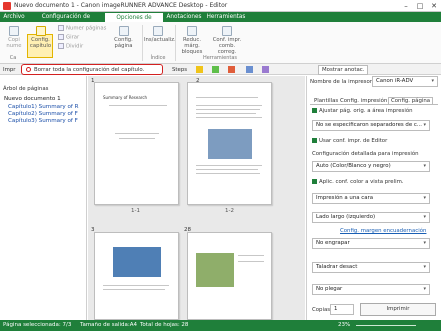 This screenshot has width=441, height=331. Describe the element at coordinates (9, 70) in the screenshot. I see `print-label: Impr` at that location.